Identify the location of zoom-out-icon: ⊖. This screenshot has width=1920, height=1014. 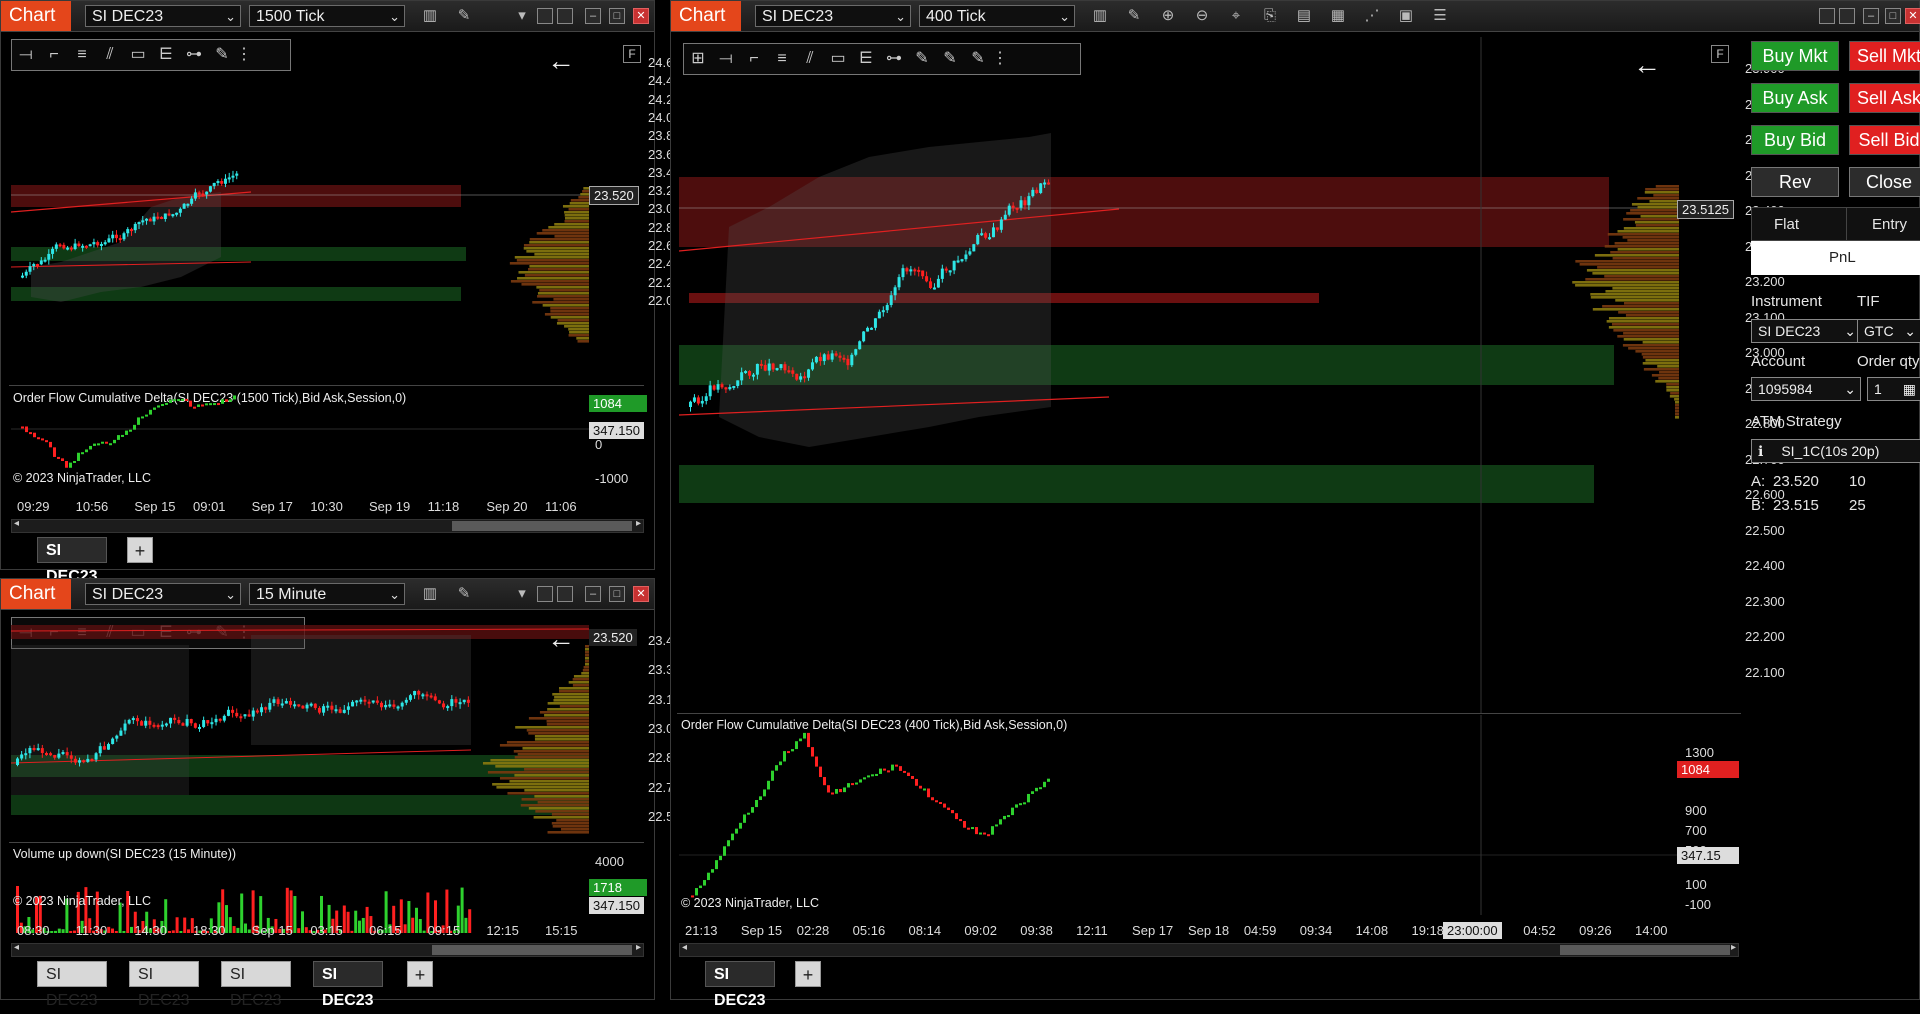
(1202, 16).